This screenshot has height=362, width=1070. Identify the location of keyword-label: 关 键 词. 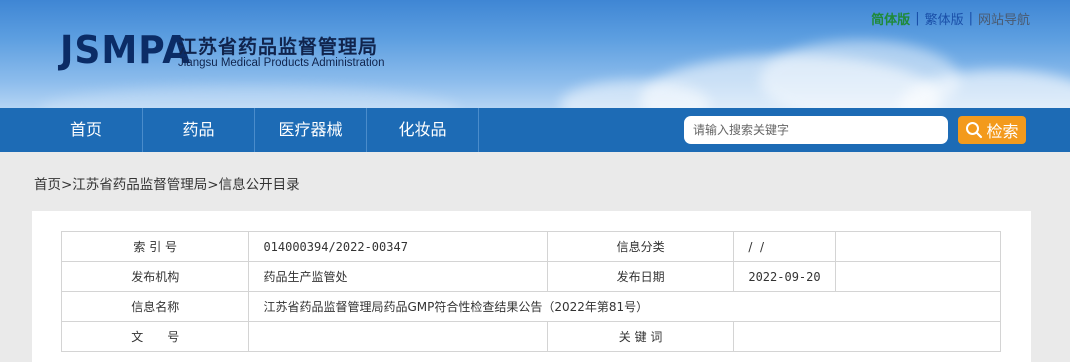
(640, 336).